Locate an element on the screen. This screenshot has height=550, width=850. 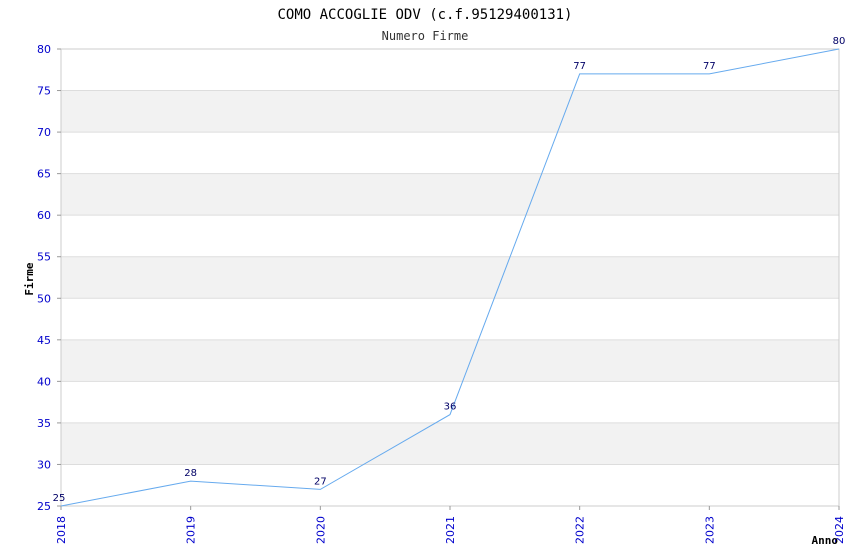
y-tick-label: 80 is located at coordinates (44, 49).